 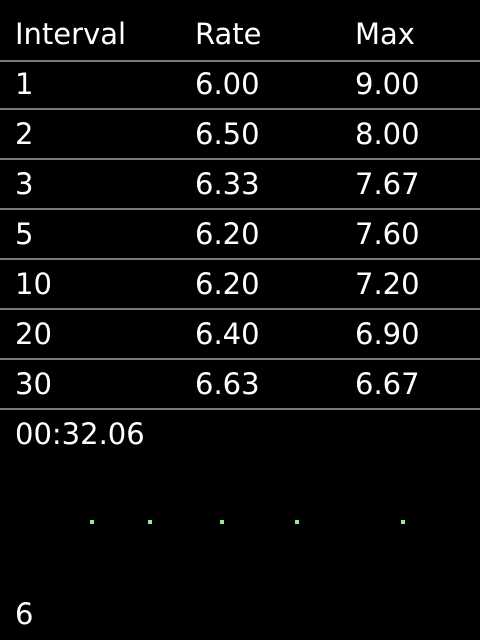 What do you see at coordinates (24, 234) in the screenshot?
I see `interval-cell: 5` at bounding box center [24, 234].